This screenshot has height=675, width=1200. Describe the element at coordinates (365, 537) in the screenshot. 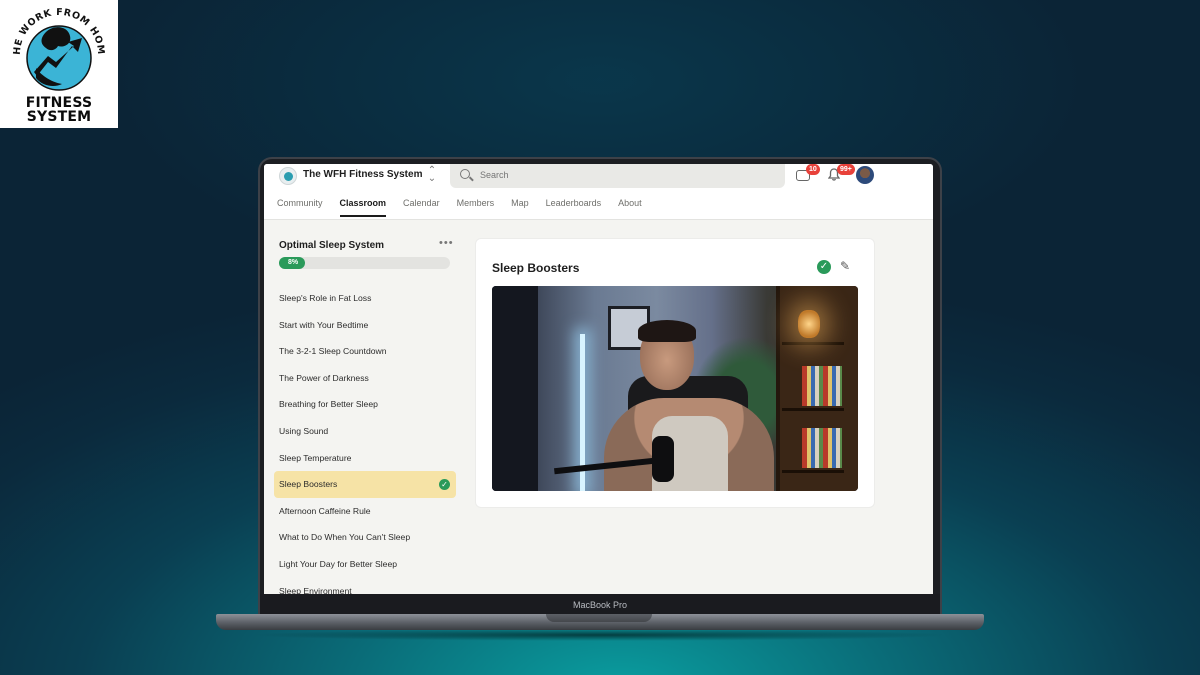

I see `lesson-item: What to Do When You Can't Sleep` at that location.